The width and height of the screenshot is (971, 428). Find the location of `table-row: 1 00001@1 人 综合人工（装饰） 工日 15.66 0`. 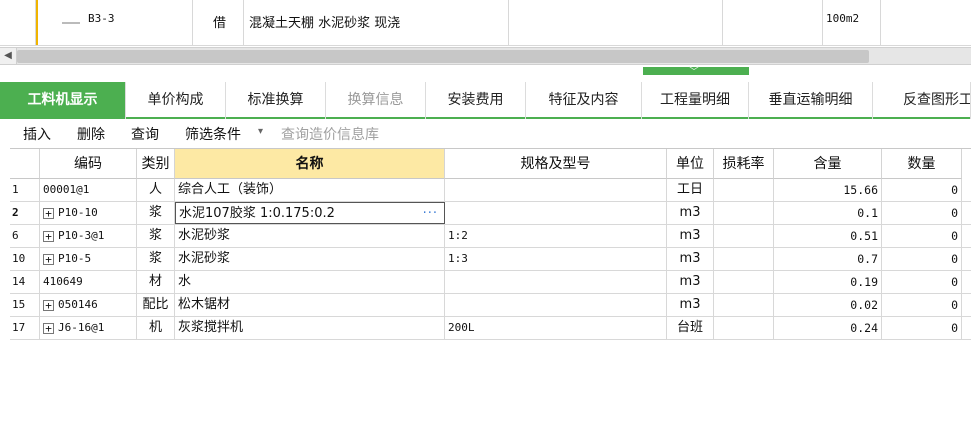

table-row: 1 00001@1 人 综合人工（装饰） 工日 15.66 0 is located at coordinates (490, 190).